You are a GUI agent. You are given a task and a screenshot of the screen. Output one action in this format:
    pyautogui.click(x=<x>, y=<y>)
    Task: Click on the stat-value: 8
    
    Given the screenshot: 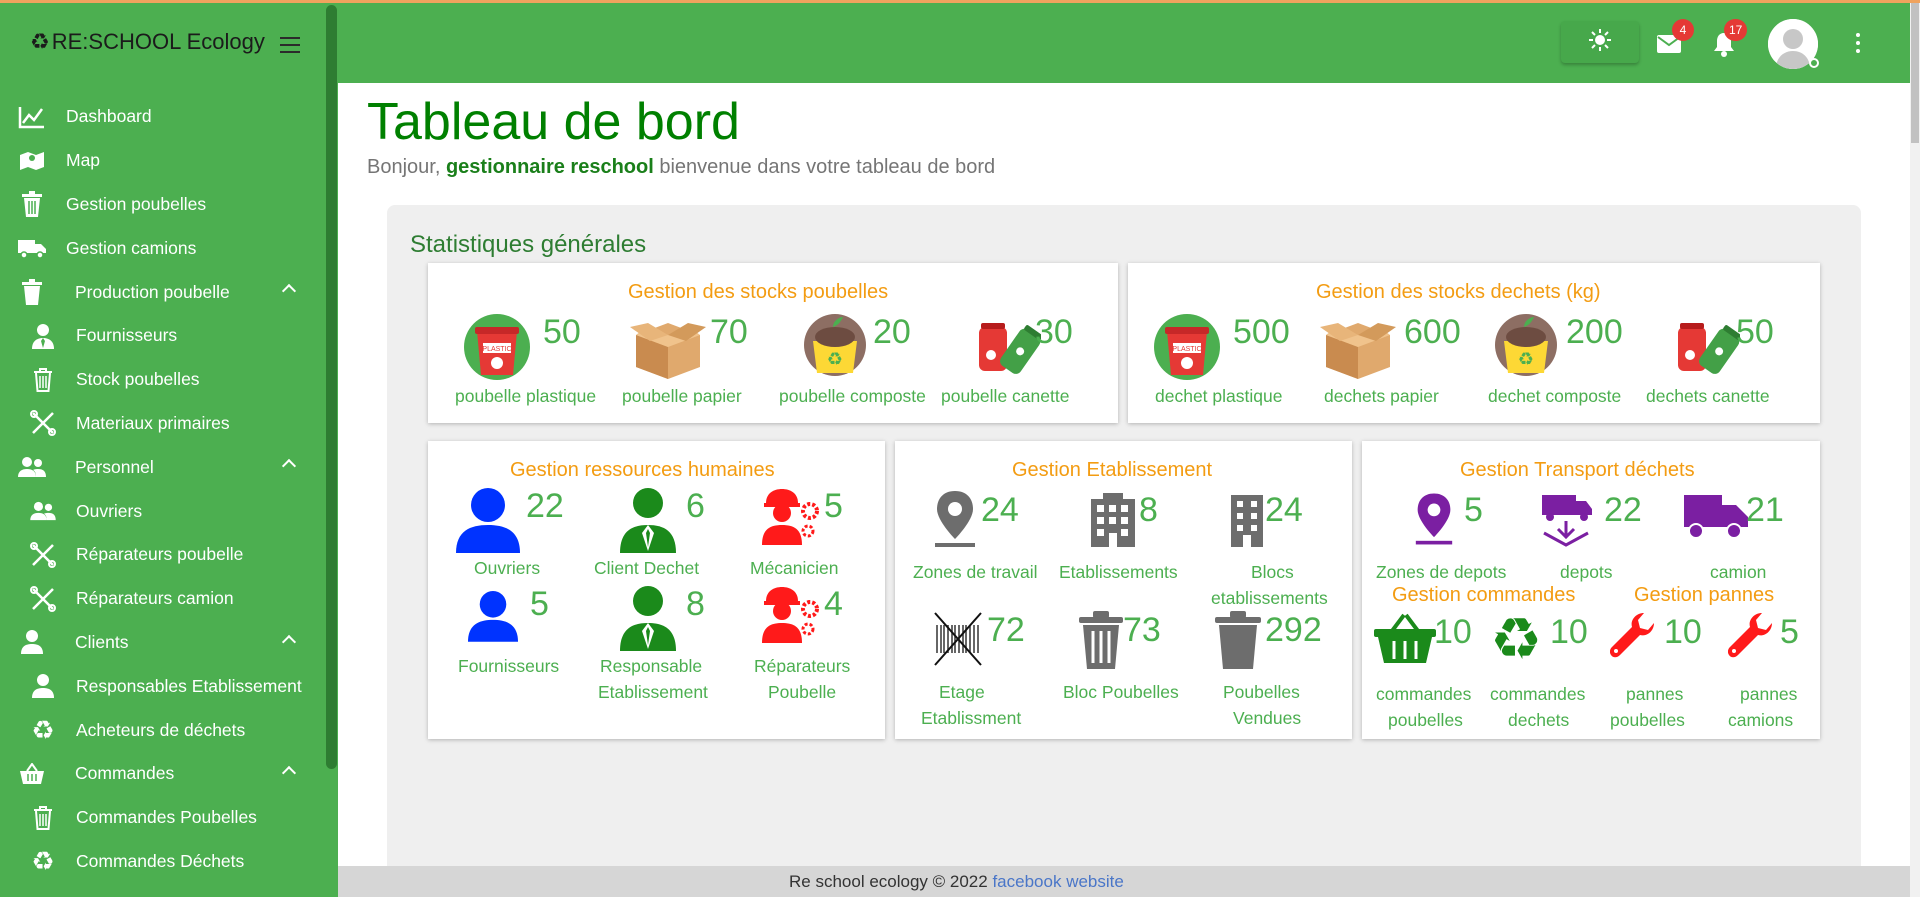 What is the action you would take?
    pyautogui.click(x=1148, y=510)
    